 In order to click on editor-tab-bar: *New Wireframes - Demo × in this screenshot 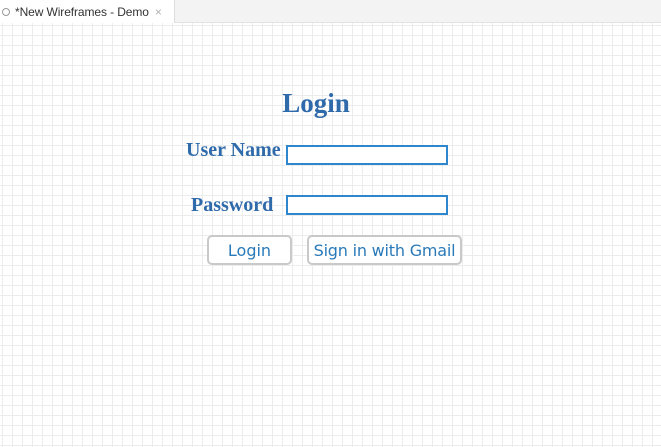, I will do `click(330, 11)`.